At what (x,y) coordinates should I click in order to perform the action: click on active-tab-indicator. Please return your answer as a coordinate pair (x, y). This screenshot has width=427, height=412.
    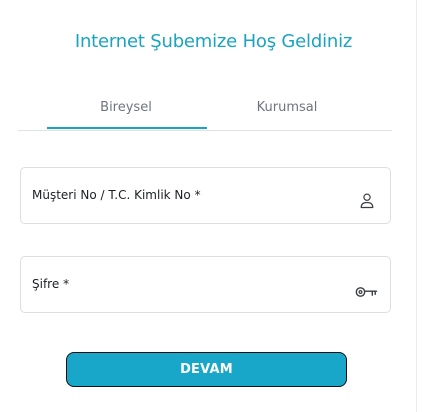
    Looking at the image, I should click on (127, 128).